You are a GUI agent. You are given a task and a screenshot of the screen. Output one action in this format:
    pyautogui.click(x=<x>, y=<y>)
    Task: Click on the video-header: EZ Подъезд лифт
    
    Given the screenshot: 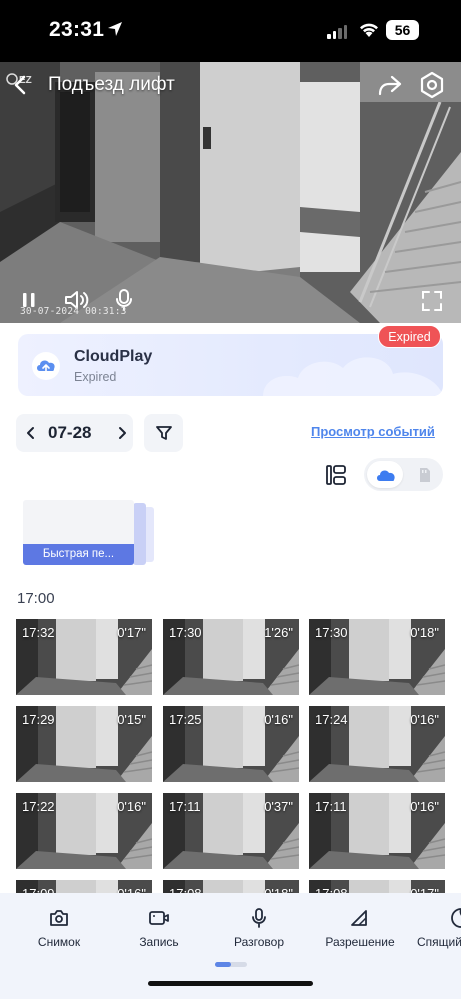 What is the action you would take?
    pyautogui.click(x=230, y=85)
    